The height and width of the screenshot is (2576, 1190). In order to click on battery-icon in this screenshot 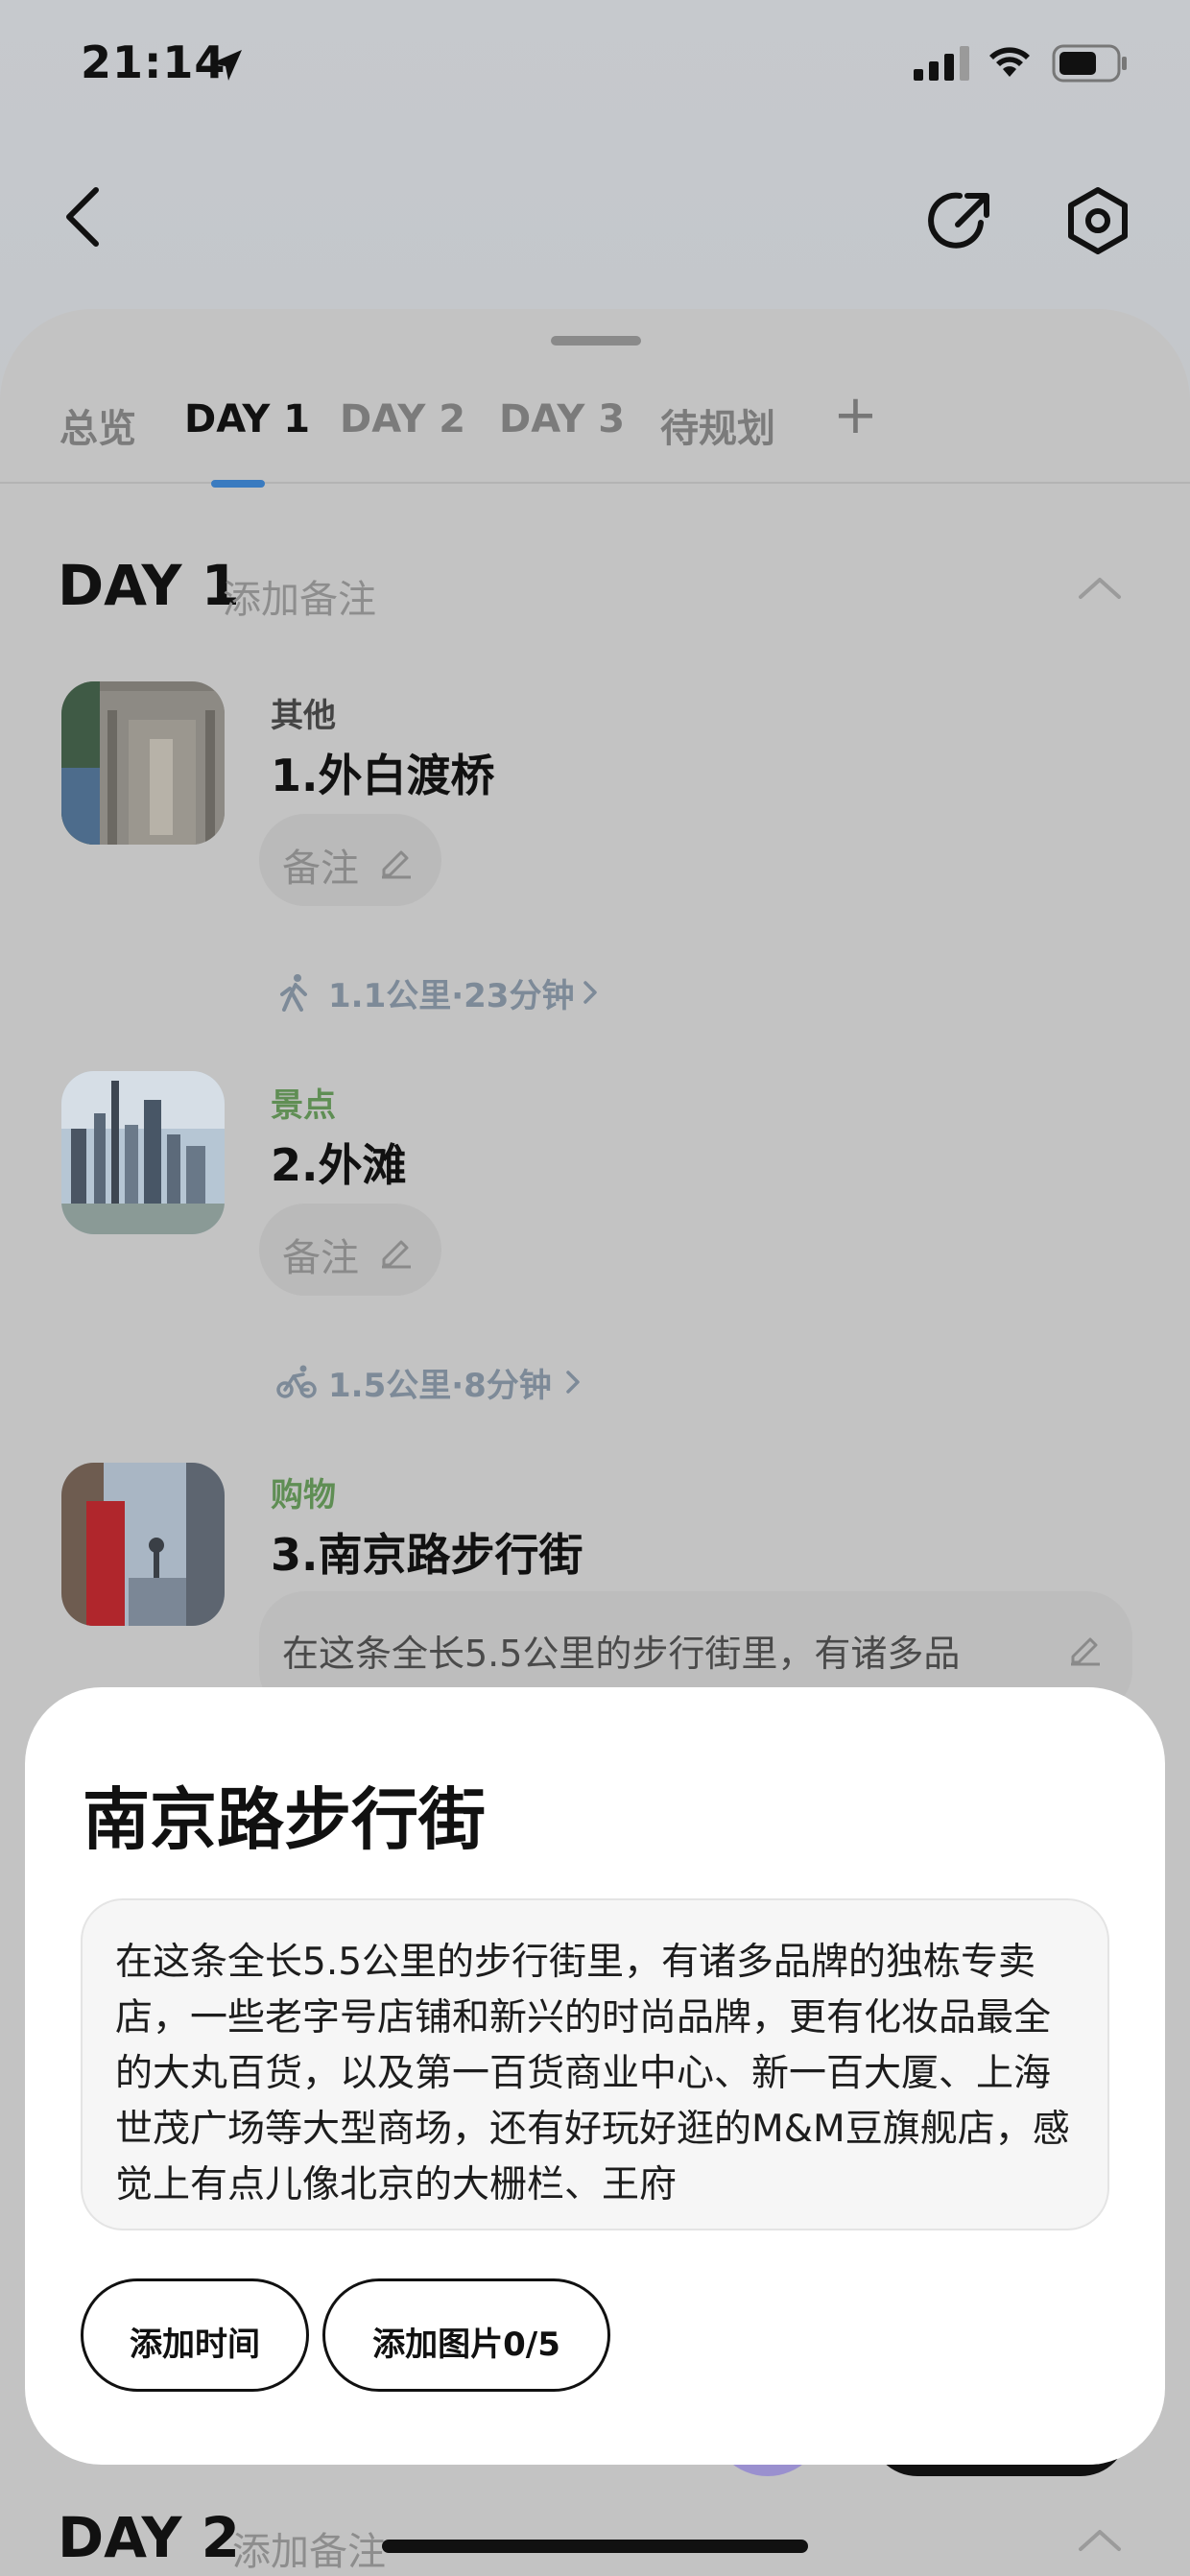, I will do `click(1090, 63)`.